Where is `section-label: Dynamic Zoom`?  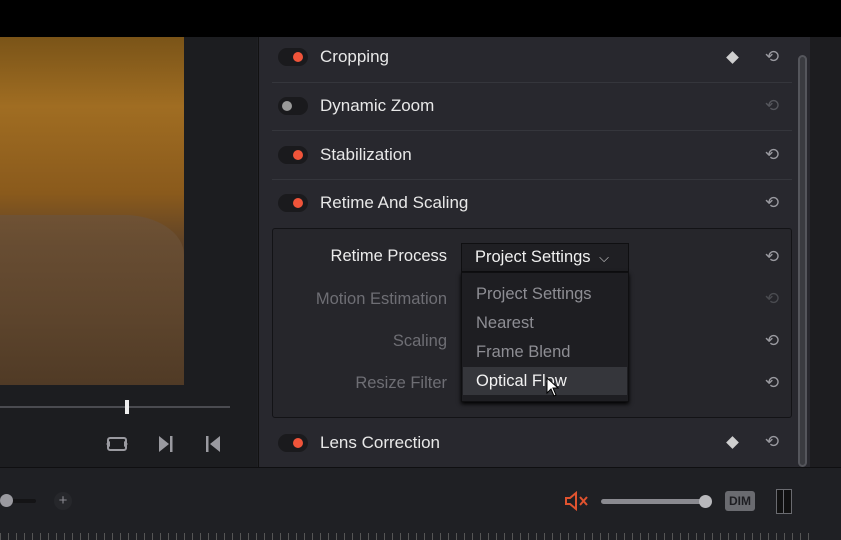 section-label: Dynamic Zoom is located at coordinates (377, 105).